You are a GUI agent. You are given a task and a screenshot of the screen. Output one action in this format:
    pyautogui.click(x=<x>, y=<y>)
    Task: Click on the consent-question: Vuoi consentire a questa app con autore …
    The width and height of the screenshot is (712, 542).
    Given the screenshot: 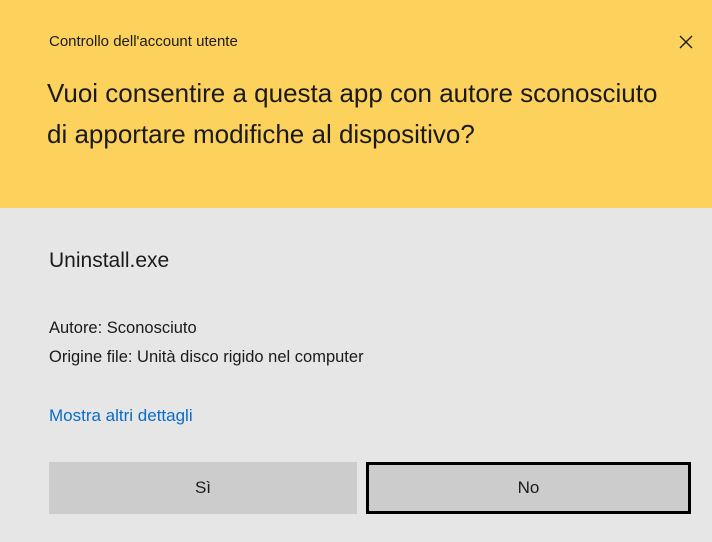 What is the action you would take?
    pyautogui.click(x=352, y=113)
    